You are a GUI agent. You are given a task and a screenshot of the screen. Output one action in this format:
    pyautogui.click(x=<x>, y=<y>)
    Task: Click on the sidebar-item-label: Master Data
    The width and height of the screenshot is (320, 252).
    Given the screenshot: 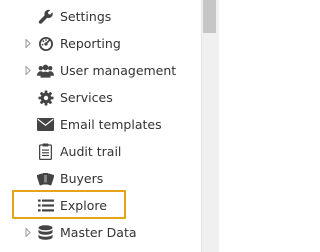 What is the action you would take?
    pyautogui.click(x=98, y=232)
    